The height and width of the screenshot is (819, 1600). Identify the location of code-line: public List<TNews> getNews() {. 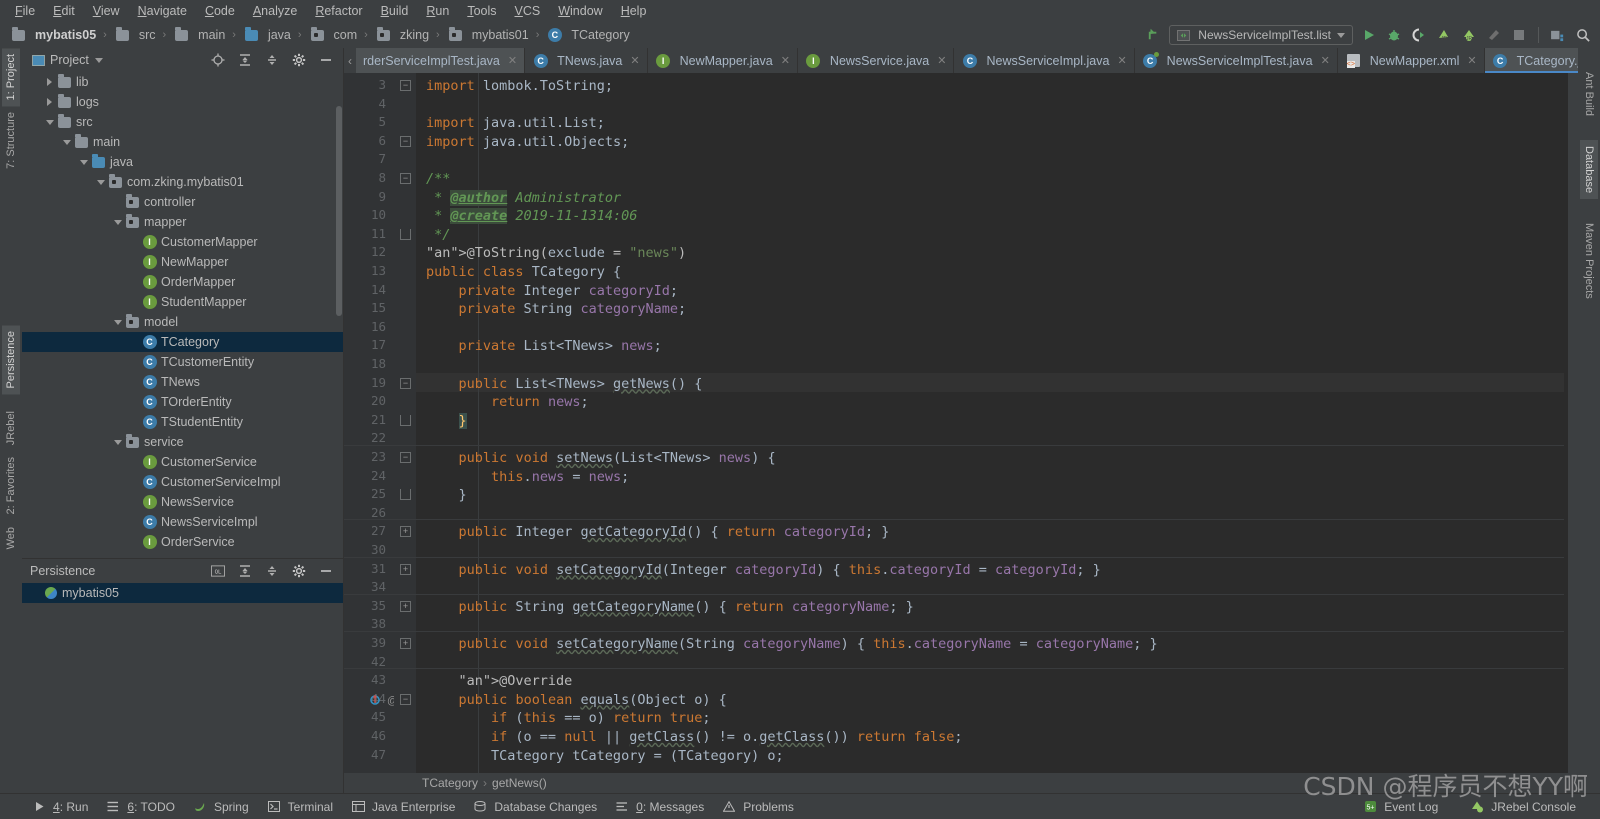
(564, 384).